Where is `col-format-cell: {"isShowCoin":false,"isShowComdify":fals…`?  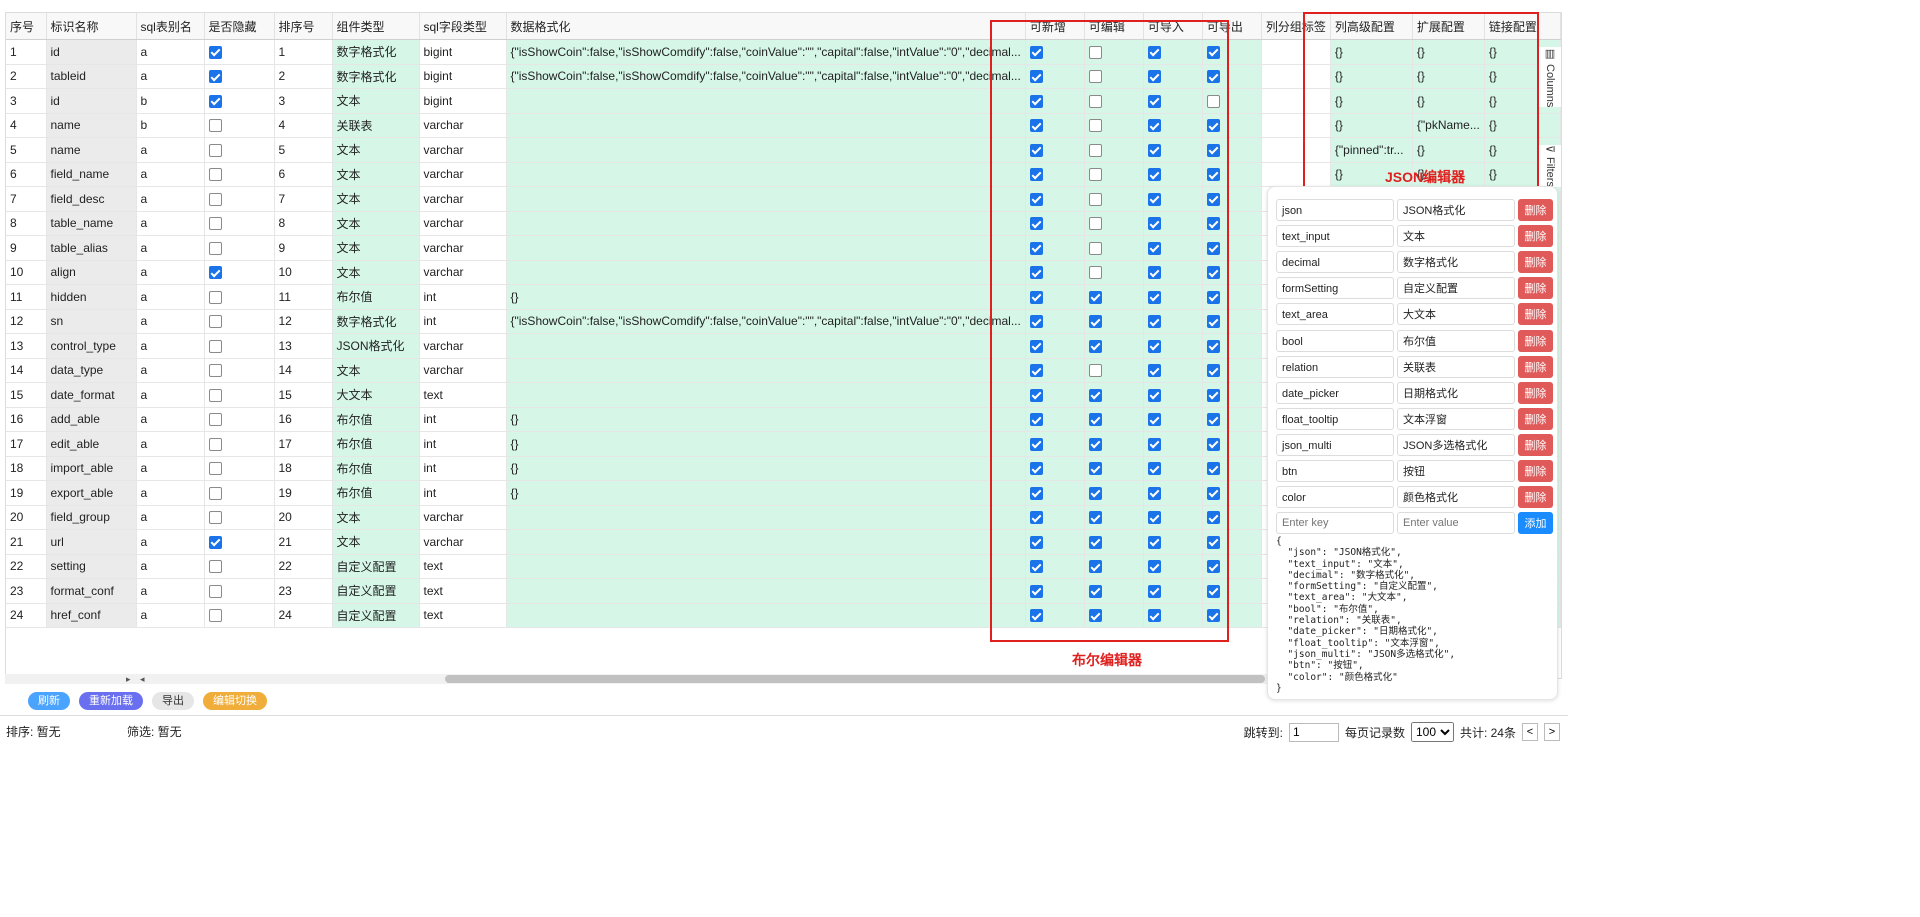 col-format-cell: {"isShowCoin":false,"isShowComdify":fals… is located at coordinates (766, 76).